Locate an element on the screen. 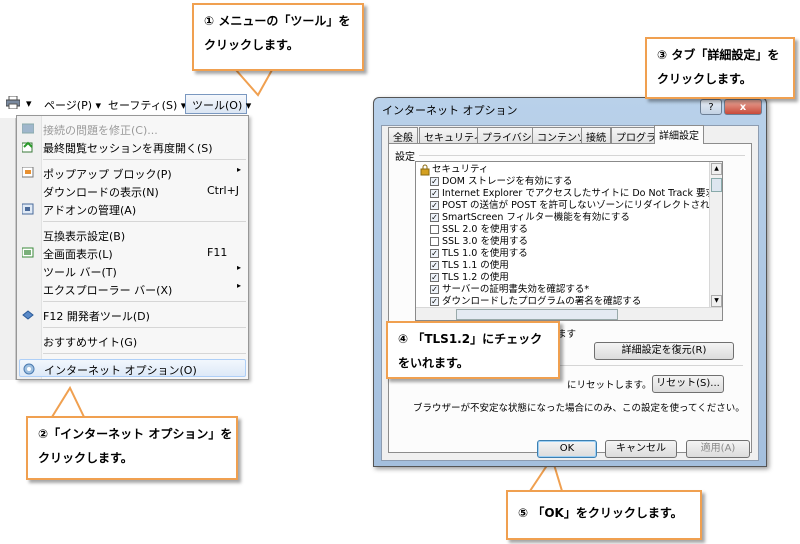  horizontal-scrollbar is located at coordinates (569, 313).